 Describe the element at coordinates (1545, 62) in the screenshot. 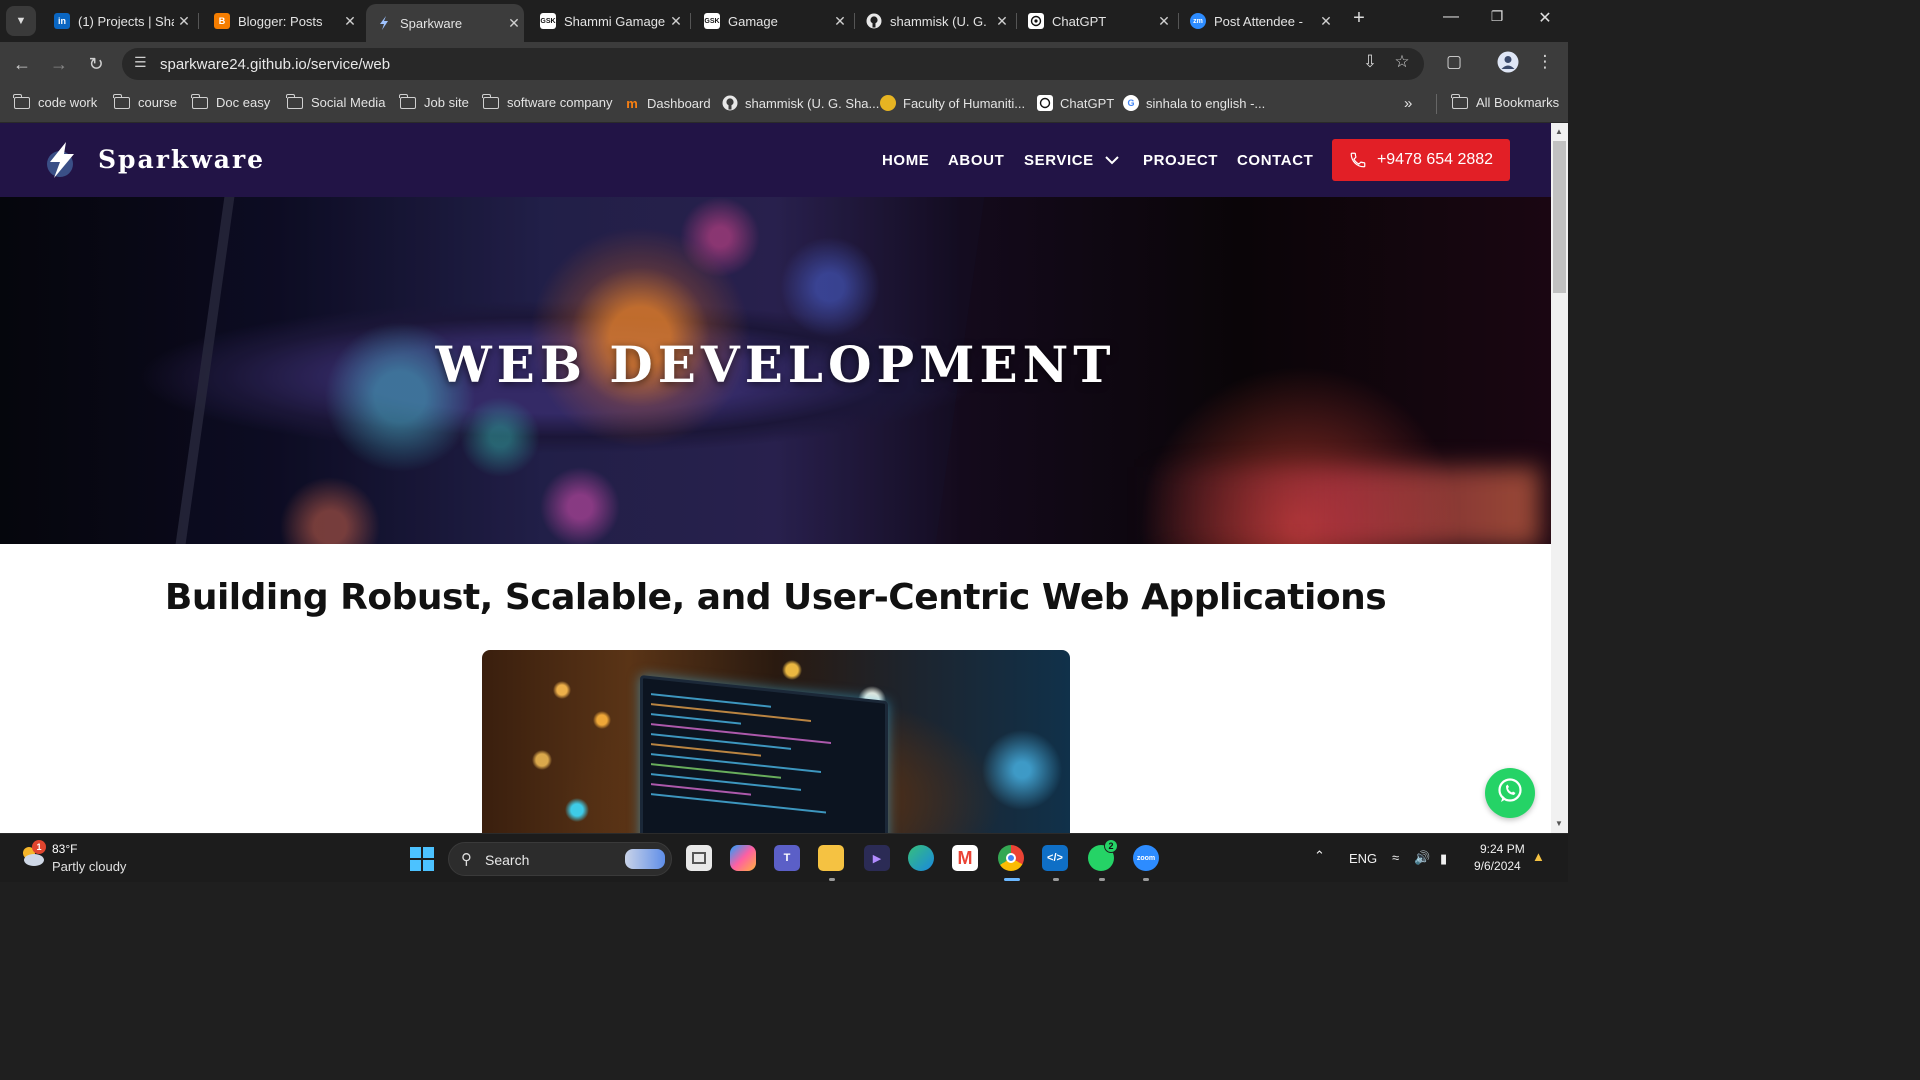

I see `menu-kebab-icon: ⋮` at that location.